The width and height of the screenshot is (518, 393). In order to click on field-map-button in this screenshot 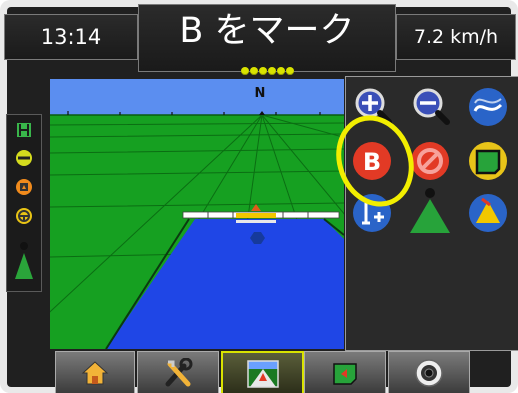, I will do `click(345, 372)`.